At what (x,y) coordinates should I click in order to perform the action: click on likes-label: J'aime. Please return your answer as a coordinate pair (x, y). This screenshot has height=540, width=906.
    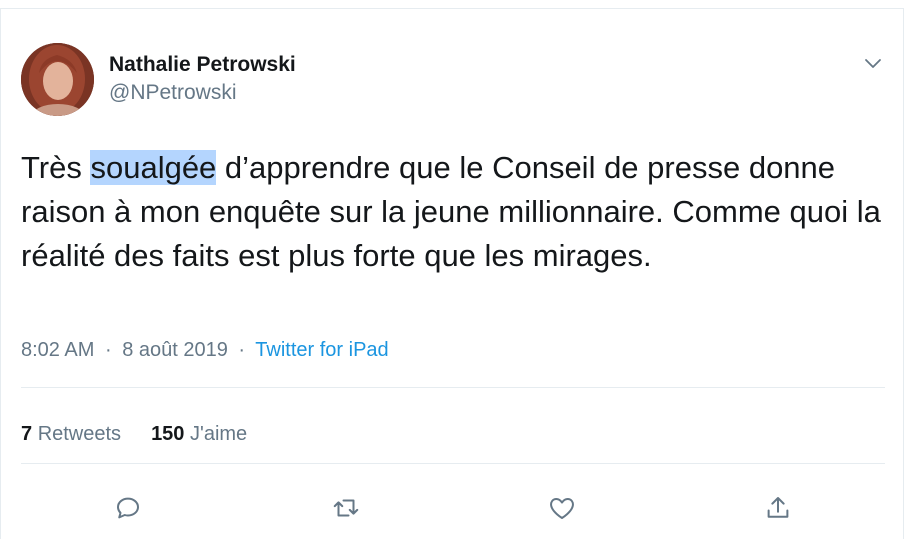
    Looking at the image, I should click on (219, 434).